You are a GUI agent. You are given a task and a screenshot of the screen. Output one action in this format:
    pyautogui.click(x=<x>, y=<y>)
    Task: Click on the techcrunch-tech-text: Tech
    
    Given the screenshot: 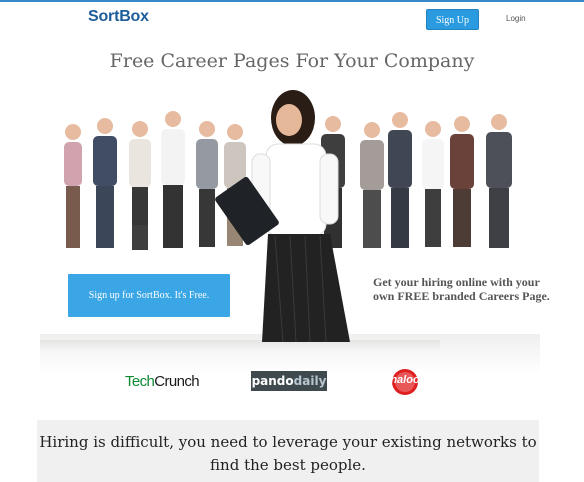 What is the action you would take?
    pyautogui.click(x=140, y=381)
    